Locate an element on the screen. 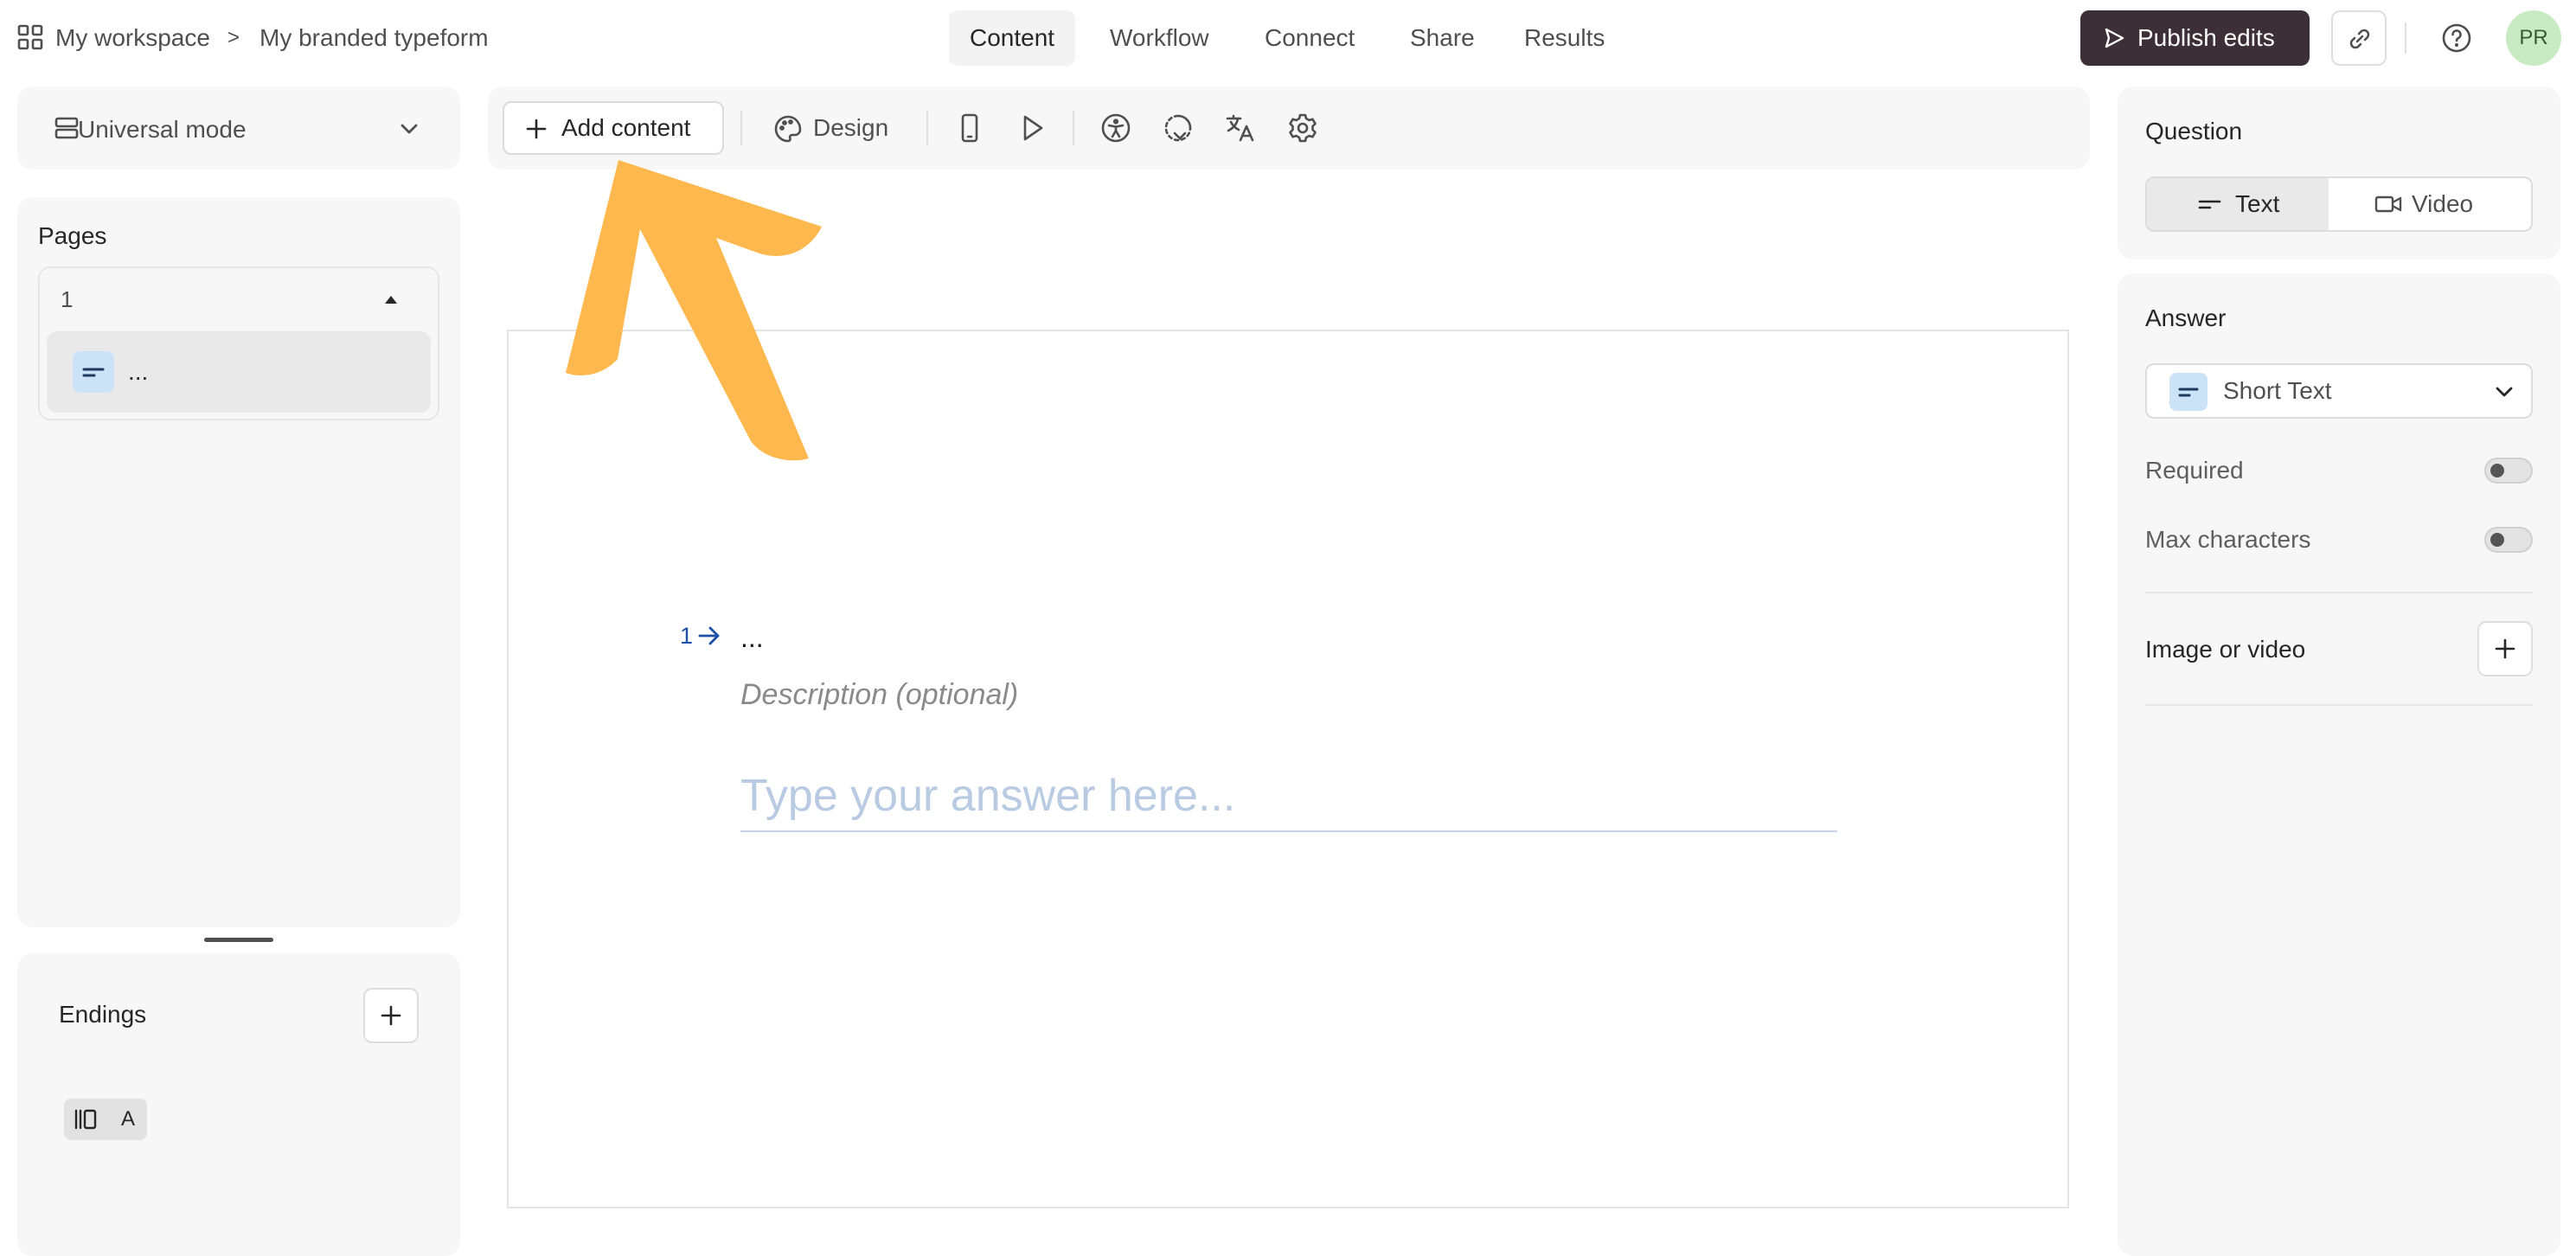  ending-chip-label: A is located at coordinates (128, 1119).